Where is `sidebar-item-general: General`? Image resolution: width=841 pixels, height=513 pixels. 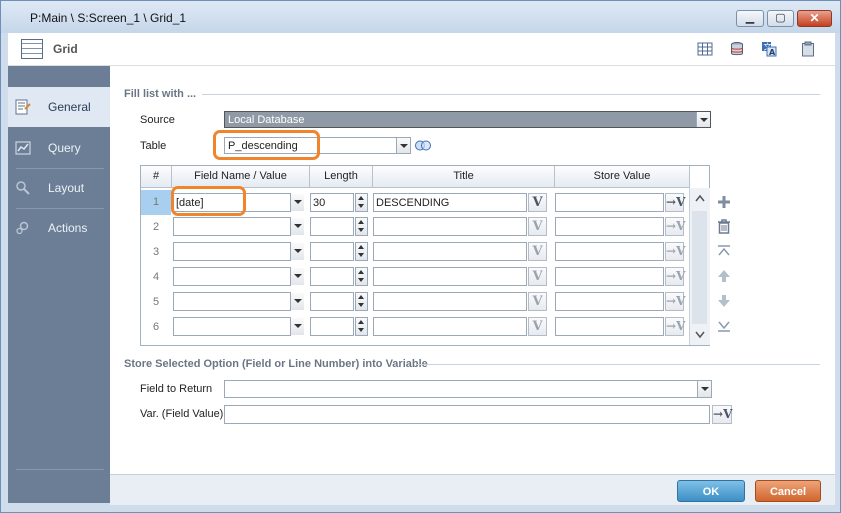
sidebar-item-general: General is located at coordinates (59, 107).